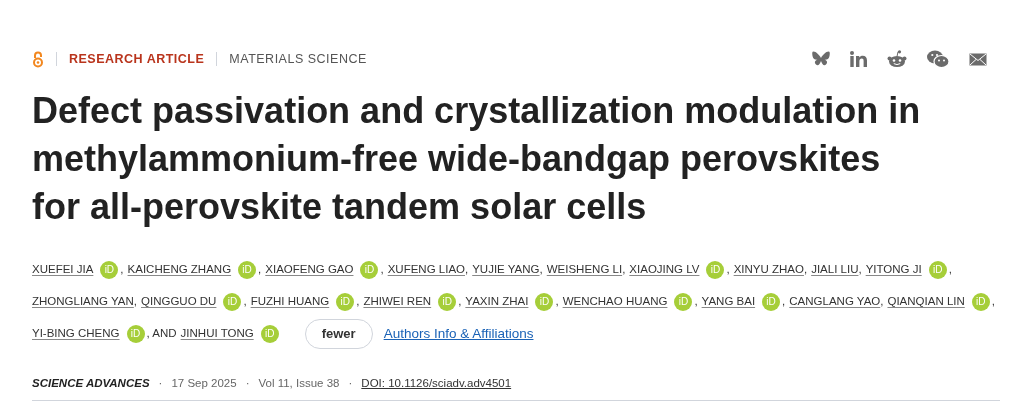 The height and width of the screenshot is (411, 1021). Describe the element at coordinates (299, 384) in the screenshot. I see `volume-issue: Vol 11, Issue 38` at that location.